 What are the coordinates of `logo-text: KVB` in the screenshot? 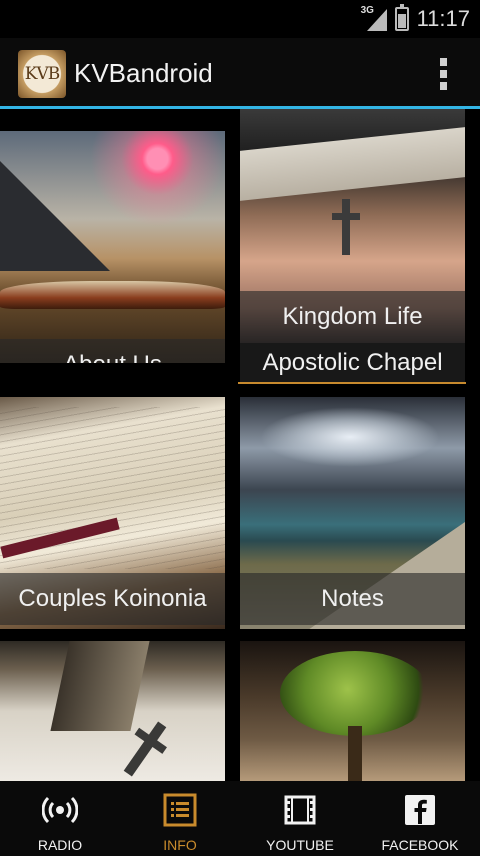 It's located at (42, 74).